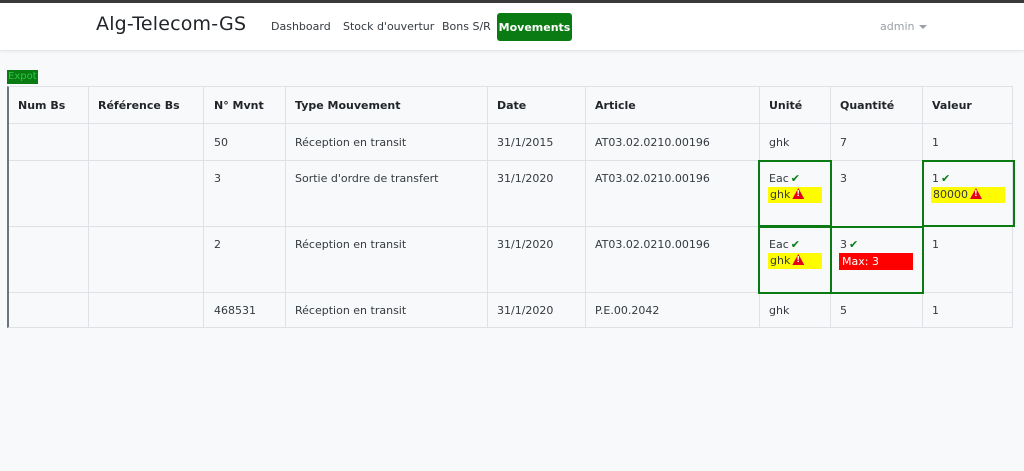 The width and height of the screenshot is (1024, 471). I want to click on header-valeur: Valeur, so click(952, 105).